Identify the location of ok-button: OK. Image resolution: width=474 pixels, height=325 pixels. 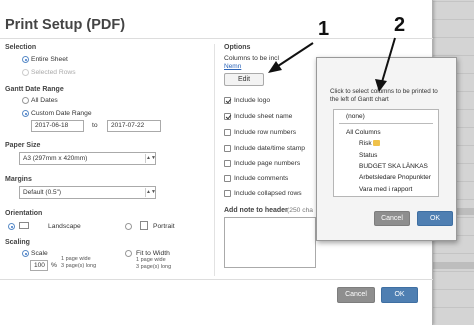
(399, 295).